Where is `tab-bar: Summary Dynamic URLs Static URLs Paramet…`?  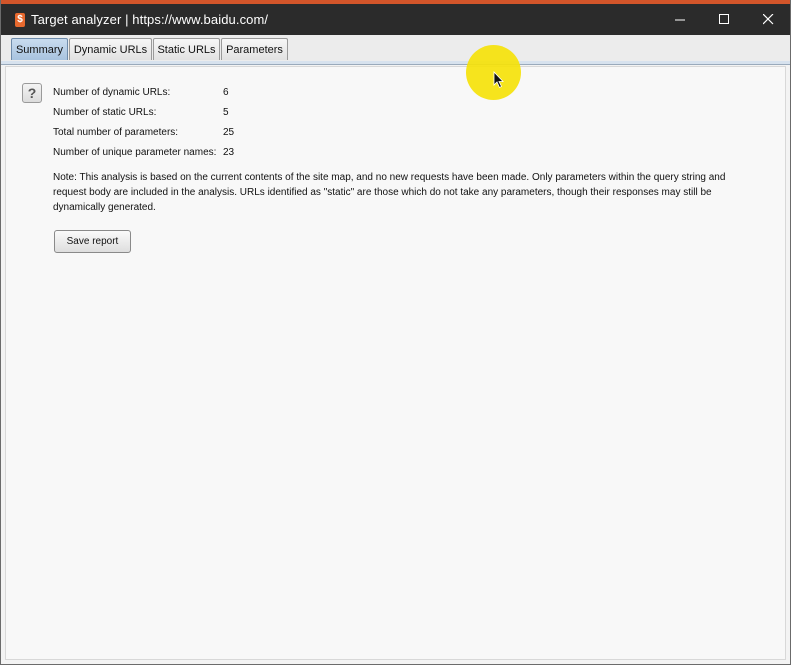 tab-bar: Summary Dynamic URLs Static URLs Paramet… is located at coordinates (395, 48).